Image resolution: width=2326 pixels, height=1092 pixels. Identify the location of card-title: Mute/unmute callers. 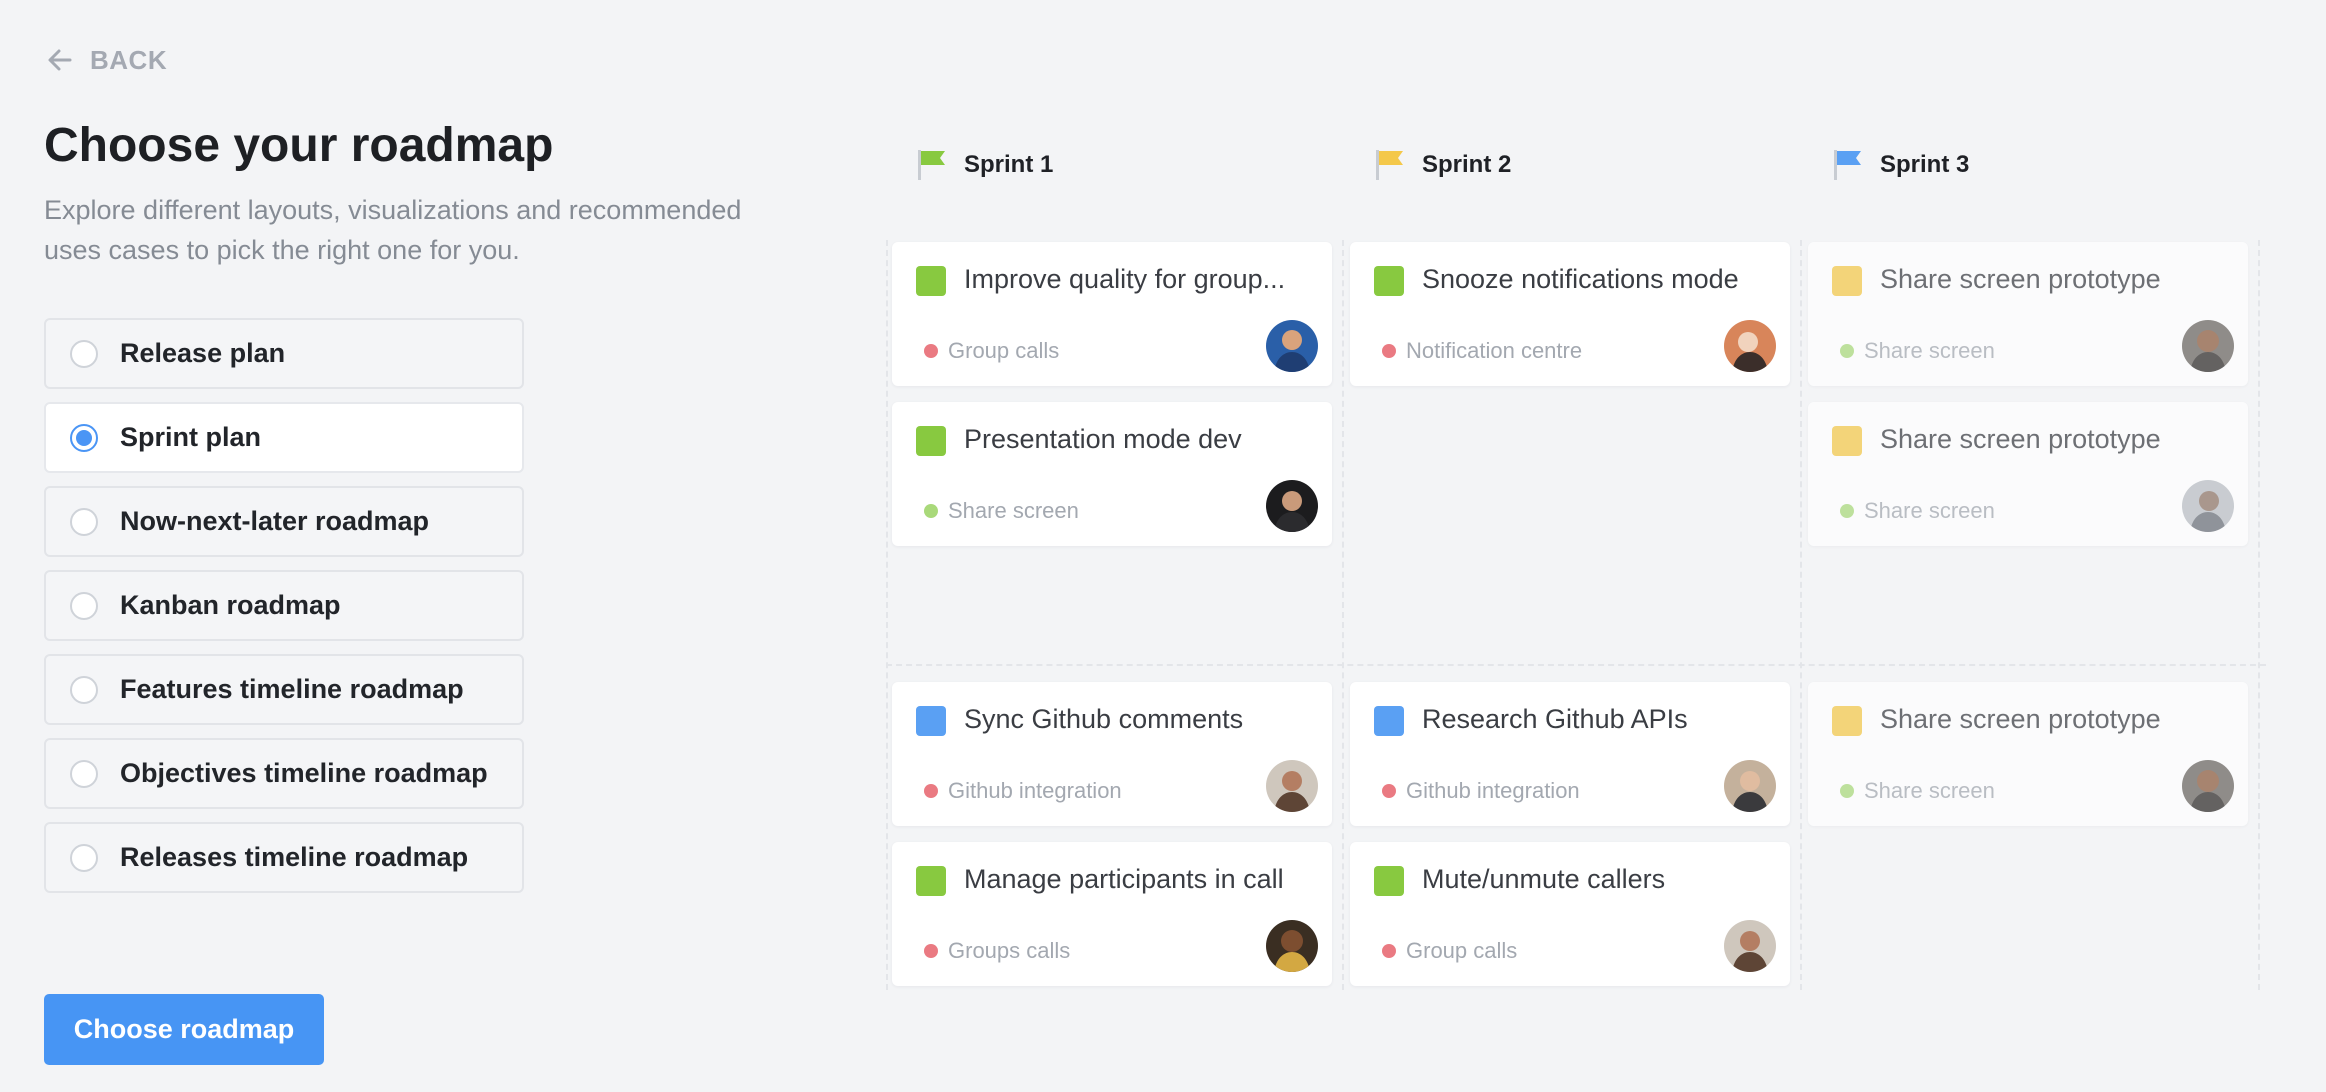
(1544, 879).